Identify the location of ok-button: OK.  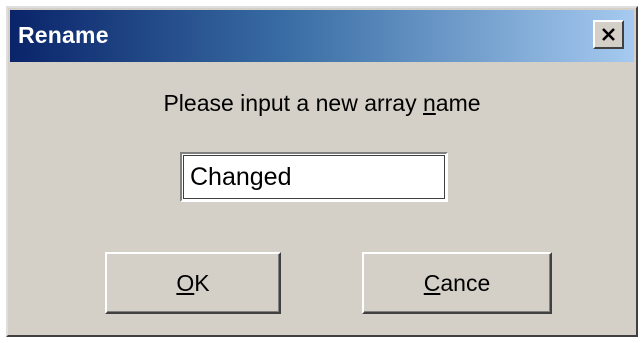
(193, 283).